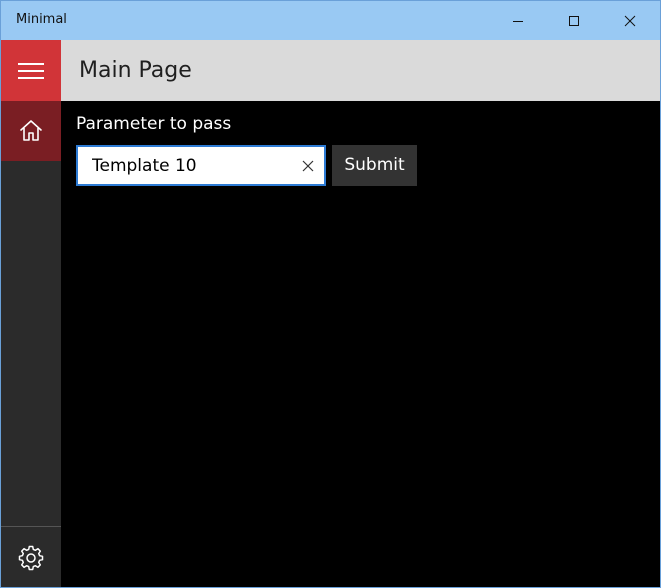 The width and height of the screenshot is (661, 588). Describe the element at coordinates (31, 313) in the screenshot. I see `hamburger-menu-pane` at that location.